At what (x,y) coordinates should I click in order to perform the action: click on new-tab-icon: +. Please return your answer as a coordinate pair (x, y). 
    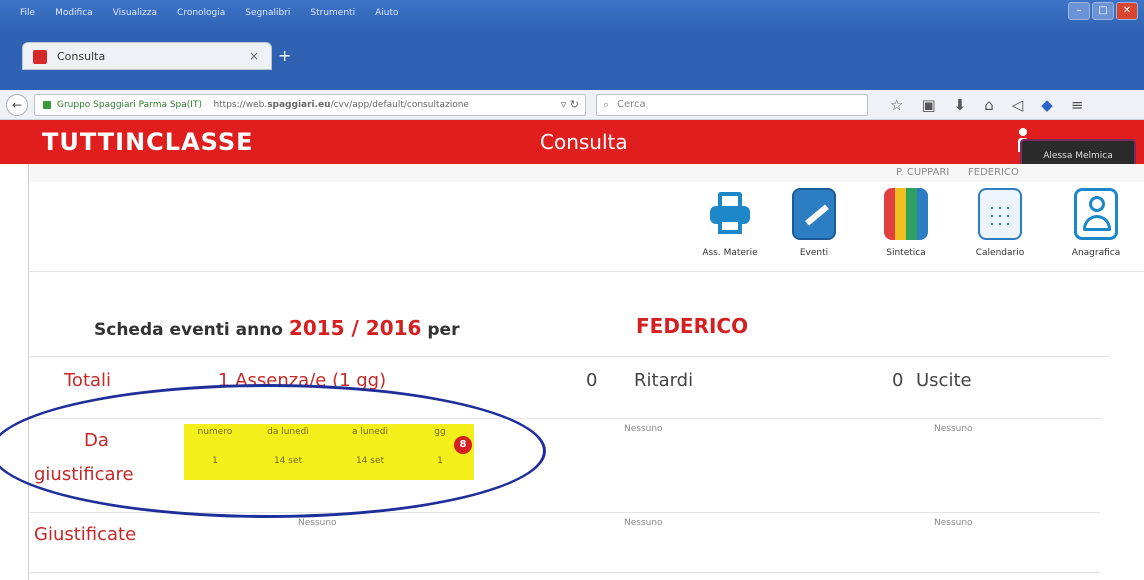
    Looking at the image, I should click on (286, 56).